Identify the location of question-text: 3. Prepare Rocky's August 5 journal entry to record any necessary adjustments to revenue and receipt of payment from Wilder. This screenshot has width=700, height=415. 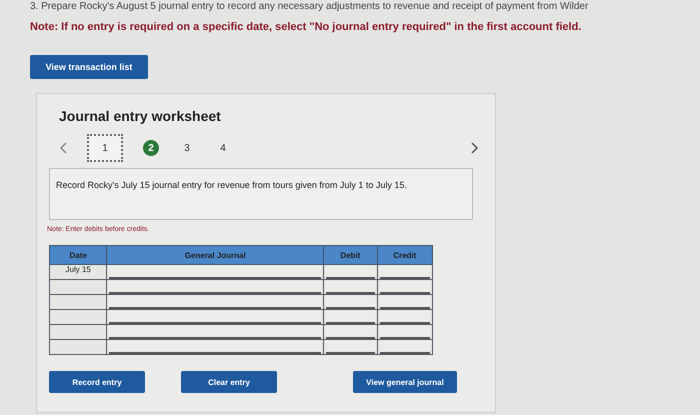
(310, 6).